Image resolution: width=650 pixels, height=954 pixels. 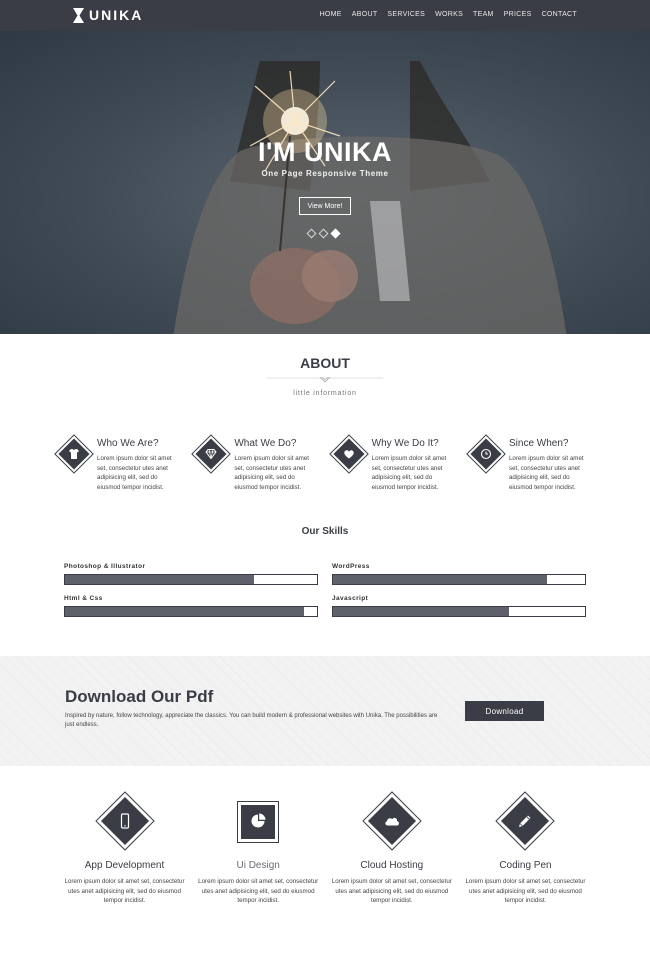 What do you see at coordinates (325, 393) in the screenshot?
I see `about-subtitle: little information` at bounding box center [325, 393].